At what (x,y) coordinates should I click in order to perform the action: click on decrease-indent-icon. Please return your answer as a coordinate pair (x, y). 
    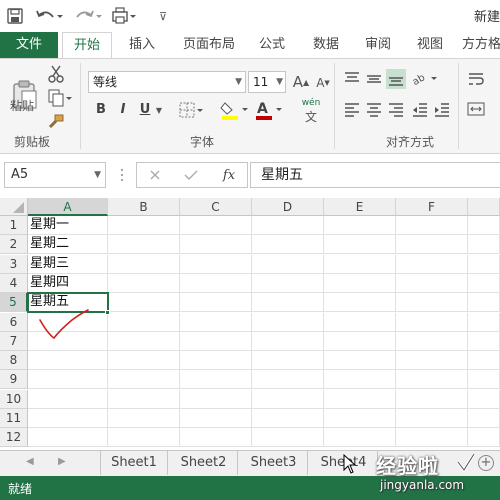
    Looking at the image, I should click on (420, 109).